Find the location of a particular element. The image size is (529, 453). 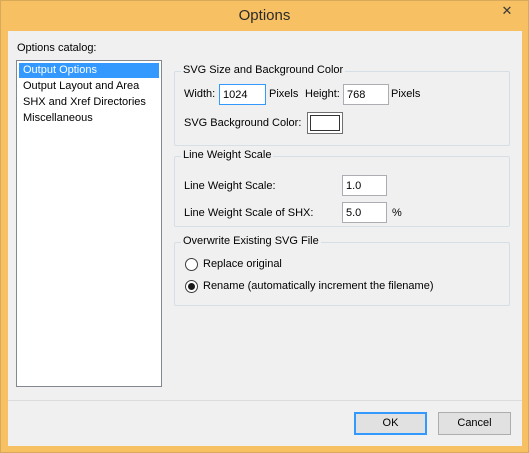

replace-original-label: Replace original is located at coordinates (242, 264).